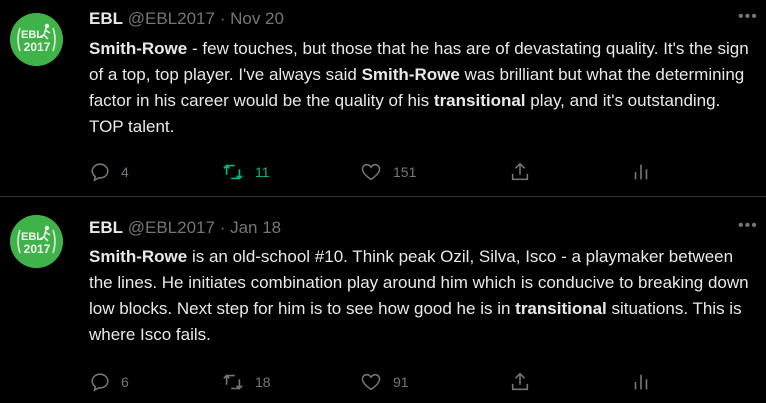  What do you see at coordinates (387, 172) in the screenshot?
I see `like-button: 151` at bounding box center [387, 172].